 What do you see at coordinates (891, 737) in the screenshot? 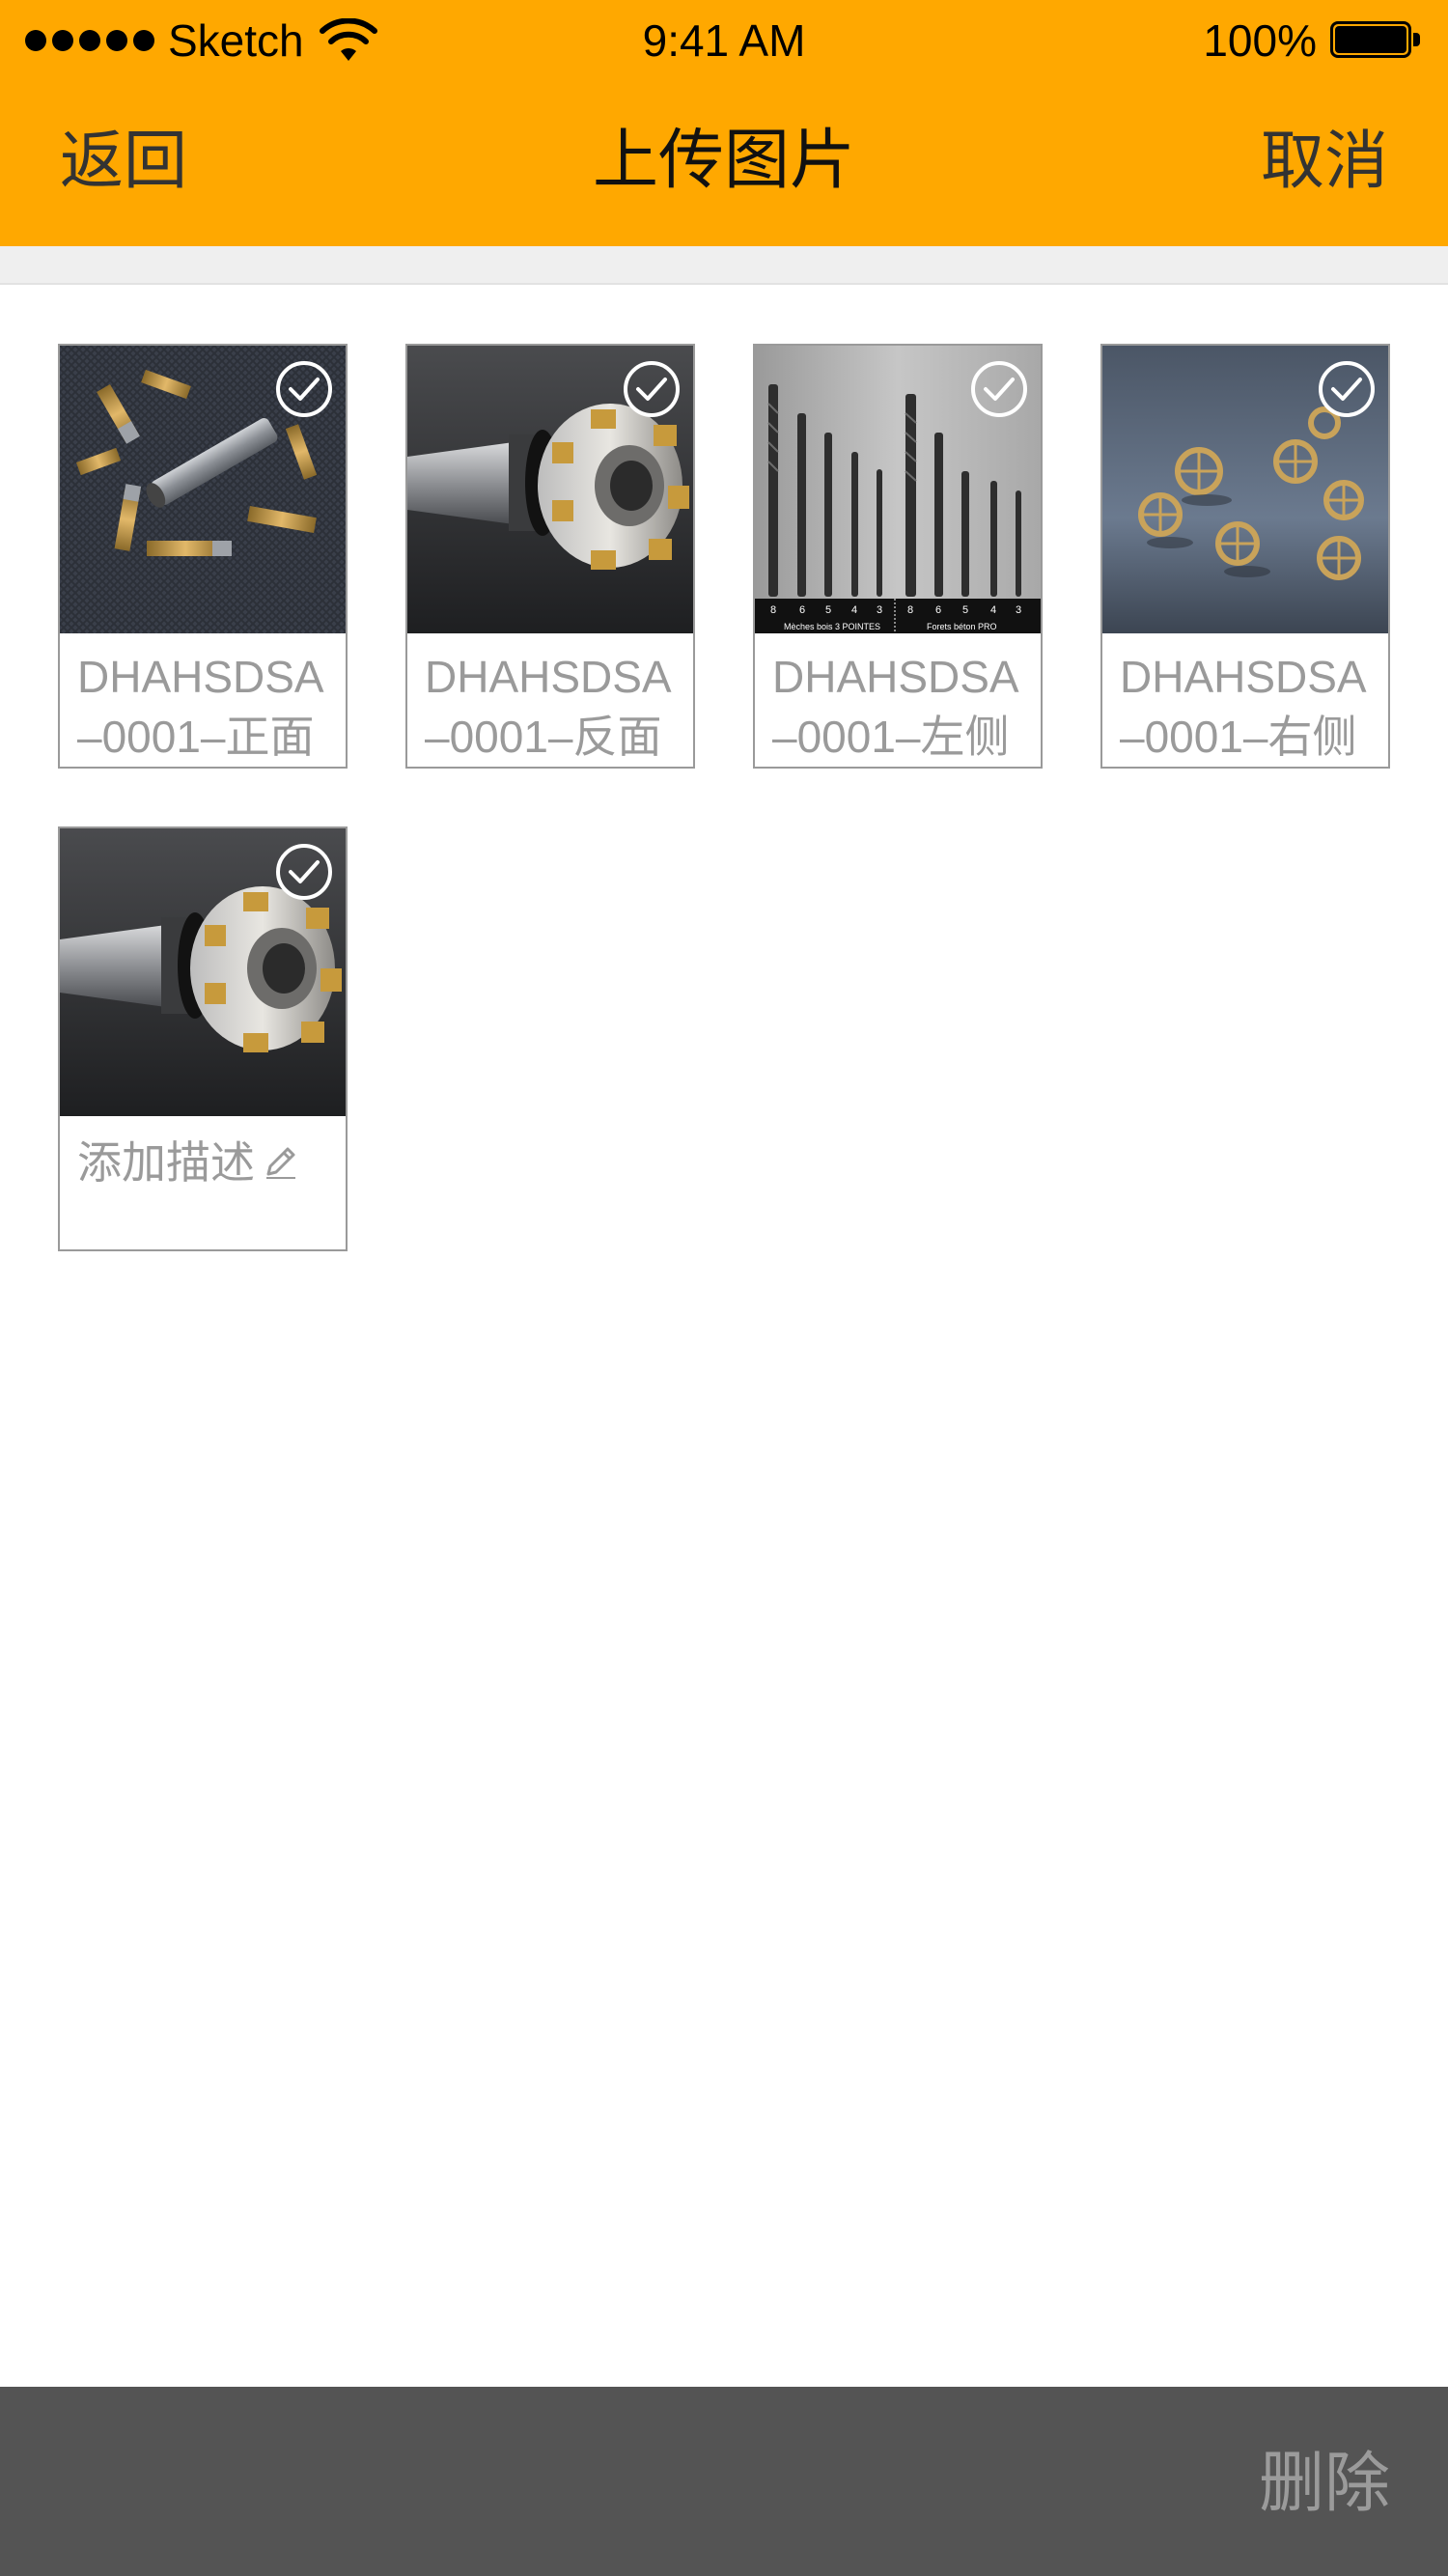
I see `caption-line-2: –0001–左侧` at bounding box center [891, 737].